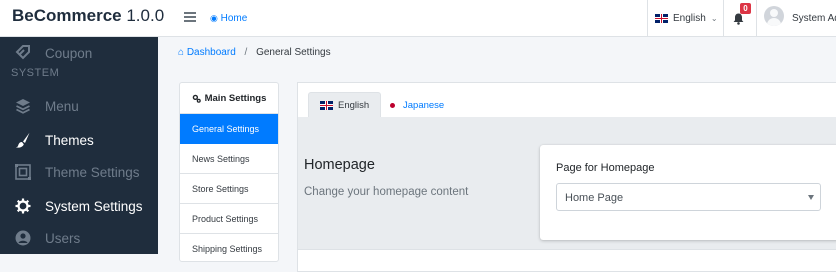  Describe the element at coordinates (339, 165) in the screenshot. I see `section-title: Homepage` at that location.